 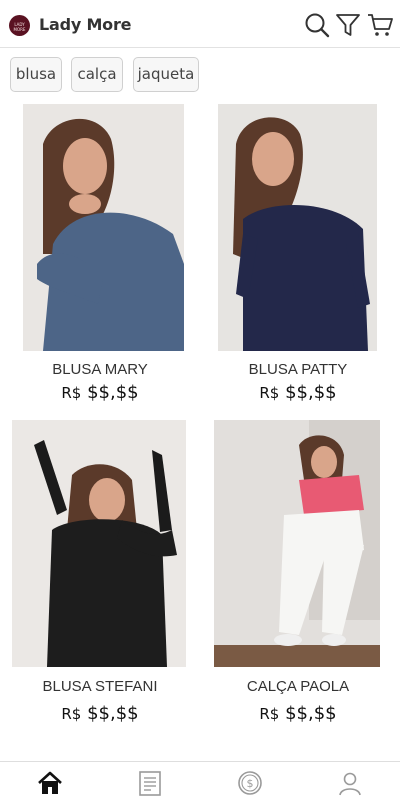 What do you see at coordinates (50, 783) in the screenshot?
I see `home-icon` at bounding box center [50, 783].